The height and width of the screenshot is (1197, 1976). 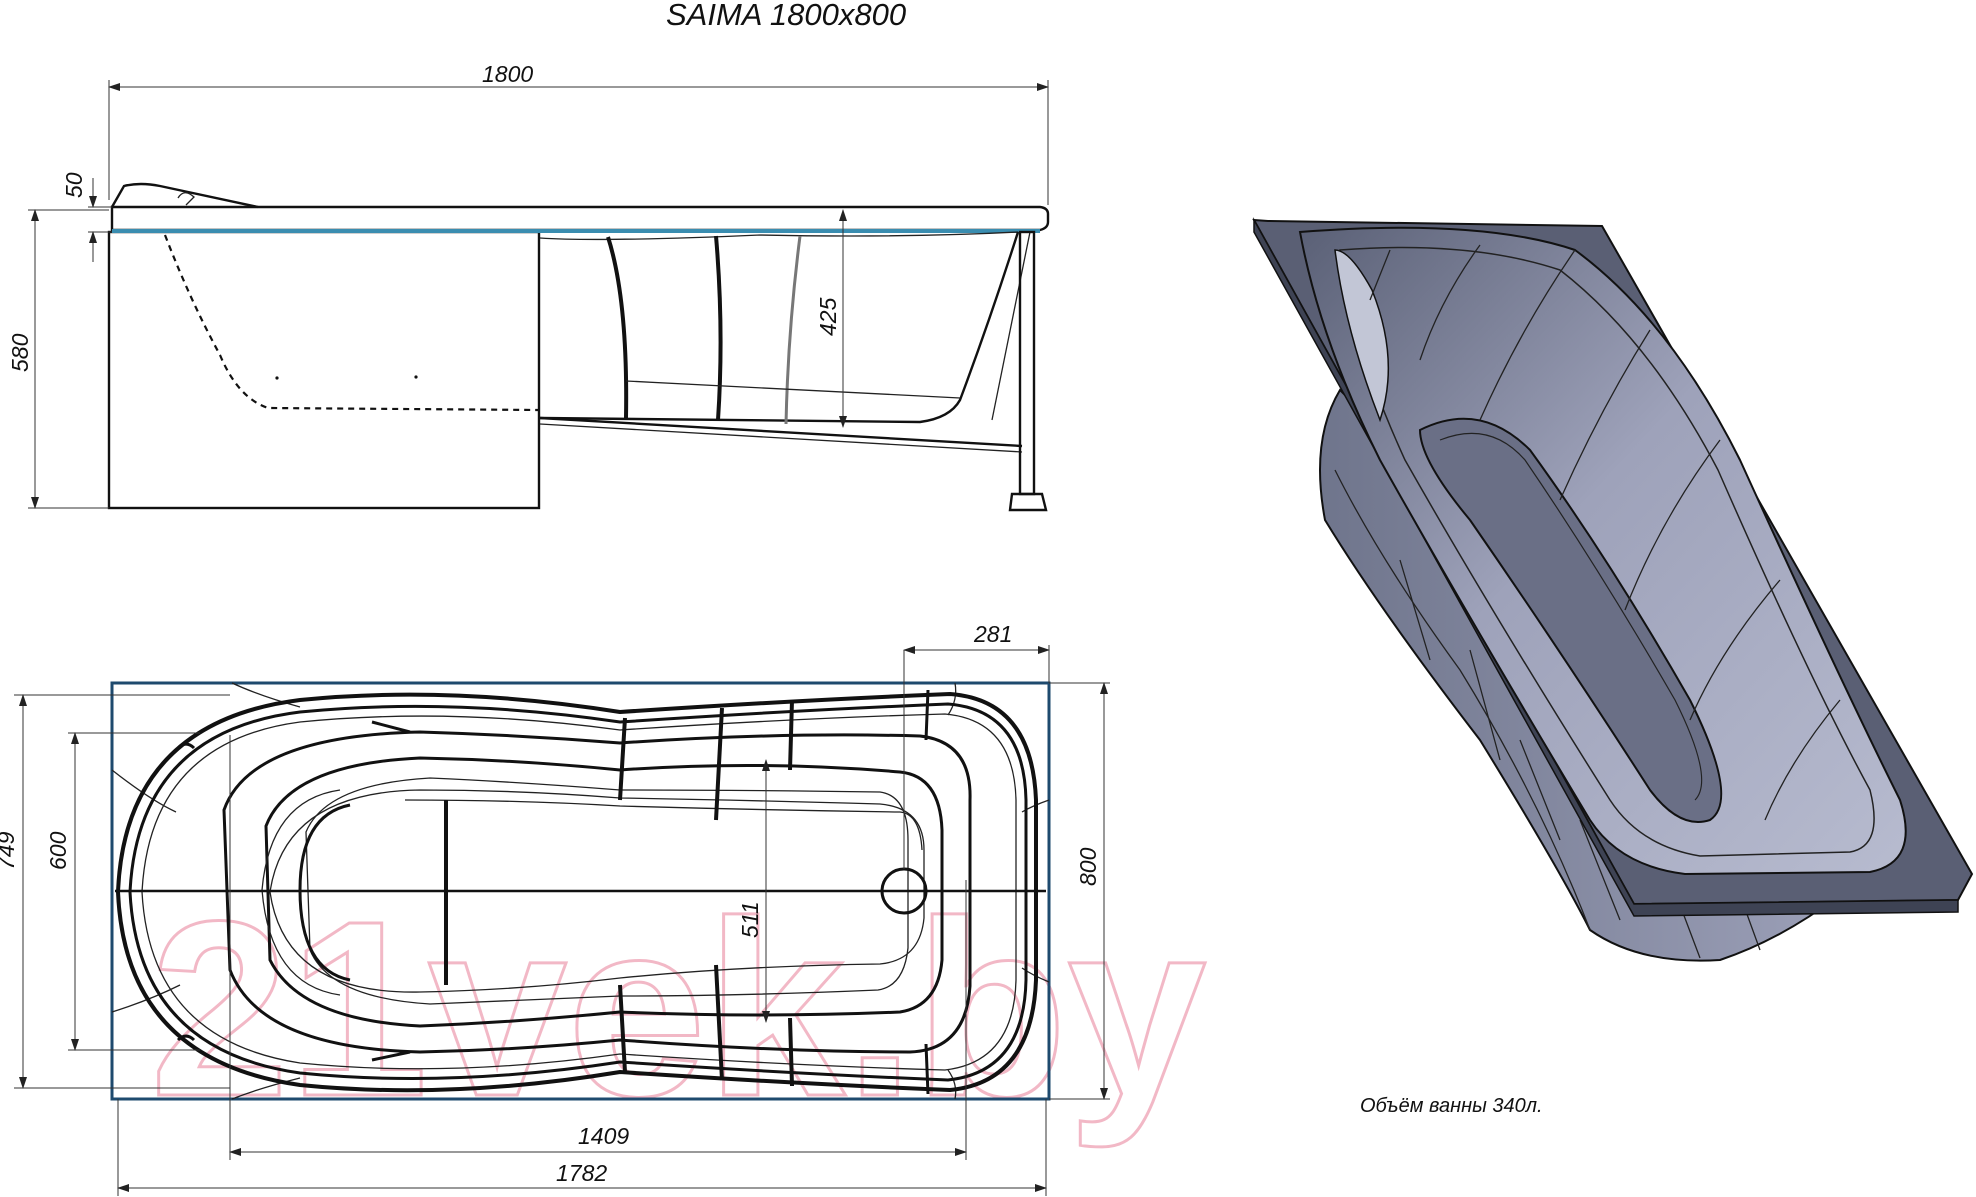 What do you see at coordinates (352, 323) in the screenshot?
I see `hidden-profile` at bounding box center [352, 323].